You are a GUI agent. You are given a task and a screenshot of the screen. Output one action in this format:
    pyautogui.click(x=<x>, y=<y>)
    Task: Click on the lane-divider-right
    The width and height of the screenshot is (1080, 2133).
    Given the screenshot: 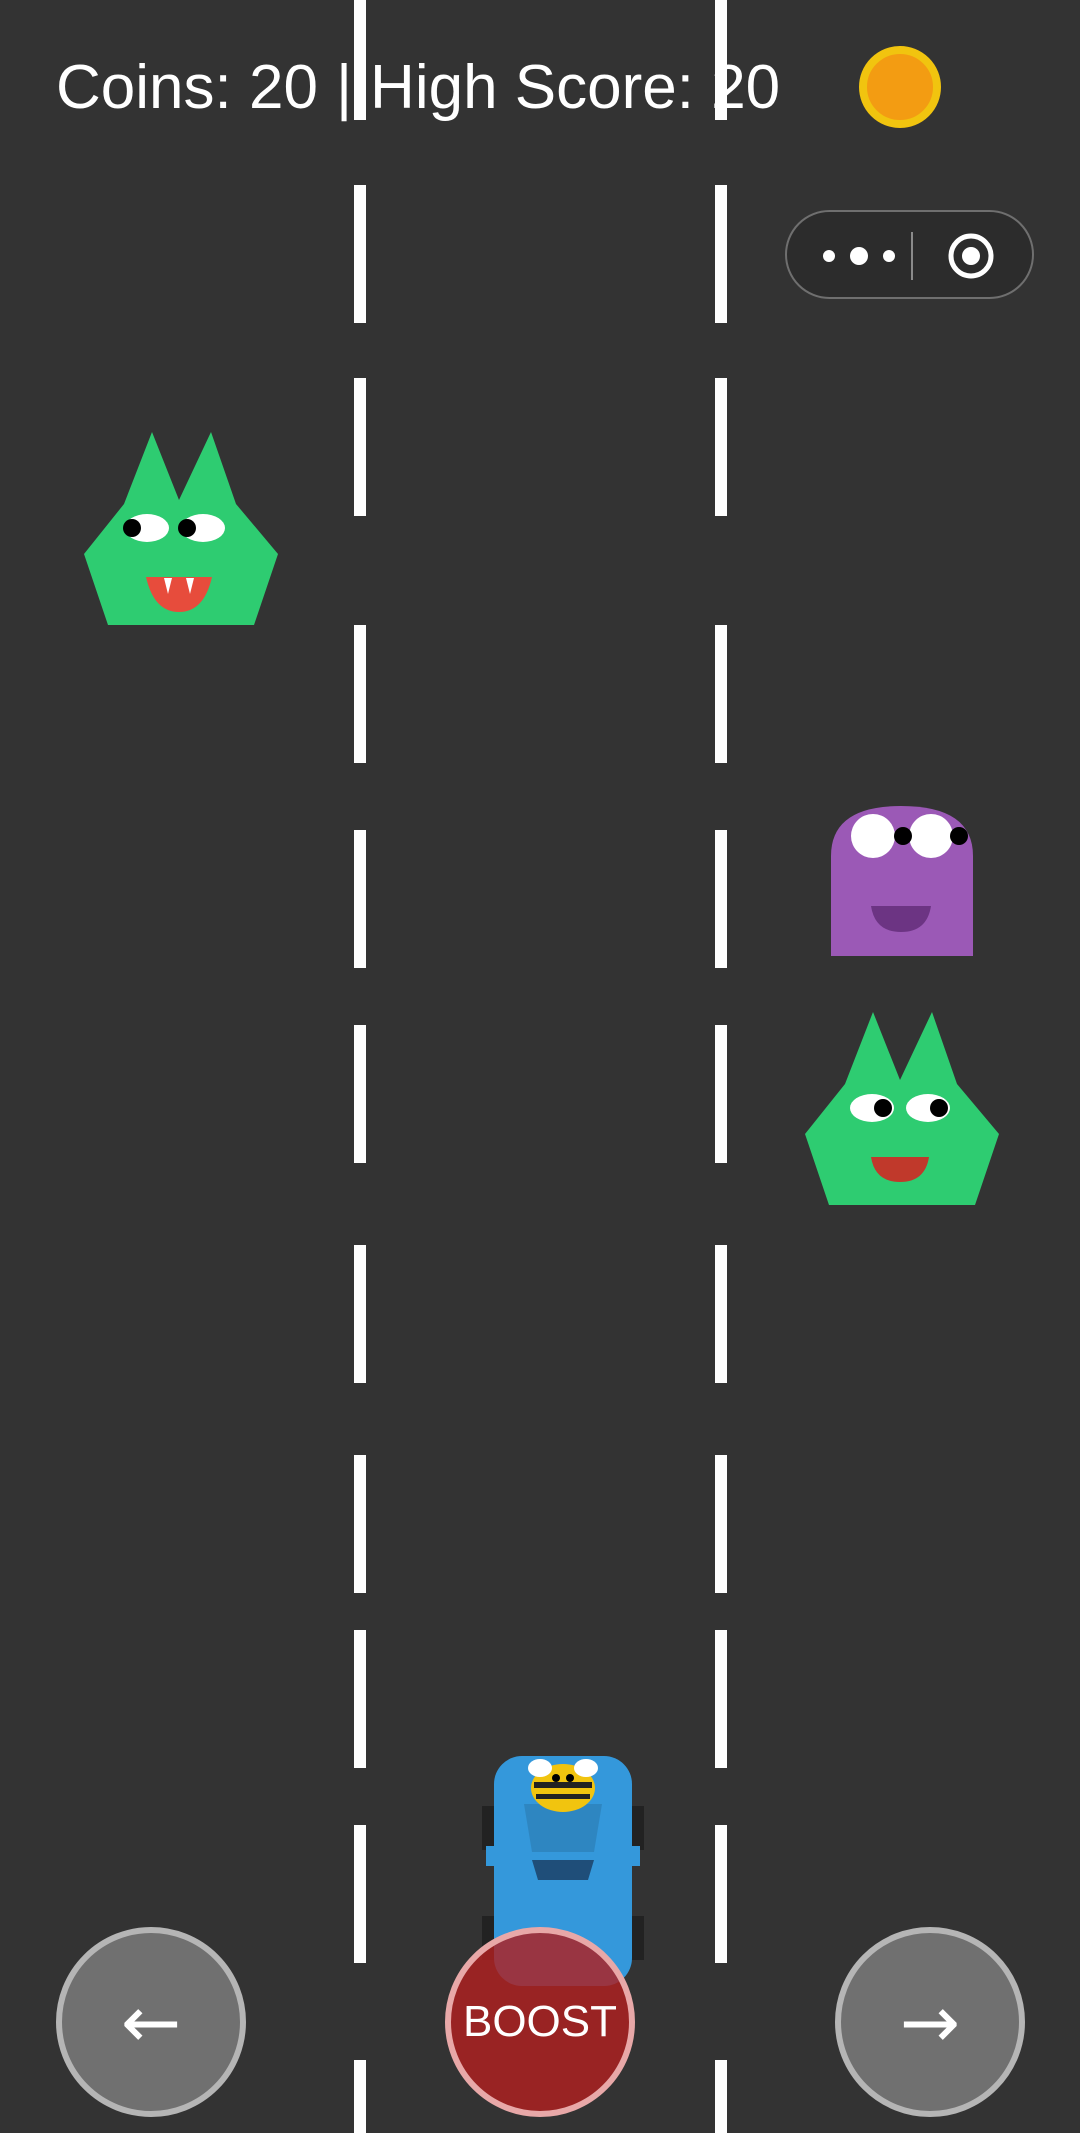 What is the action you would take?
    pyautogui.click(x=721, y=1066)
    